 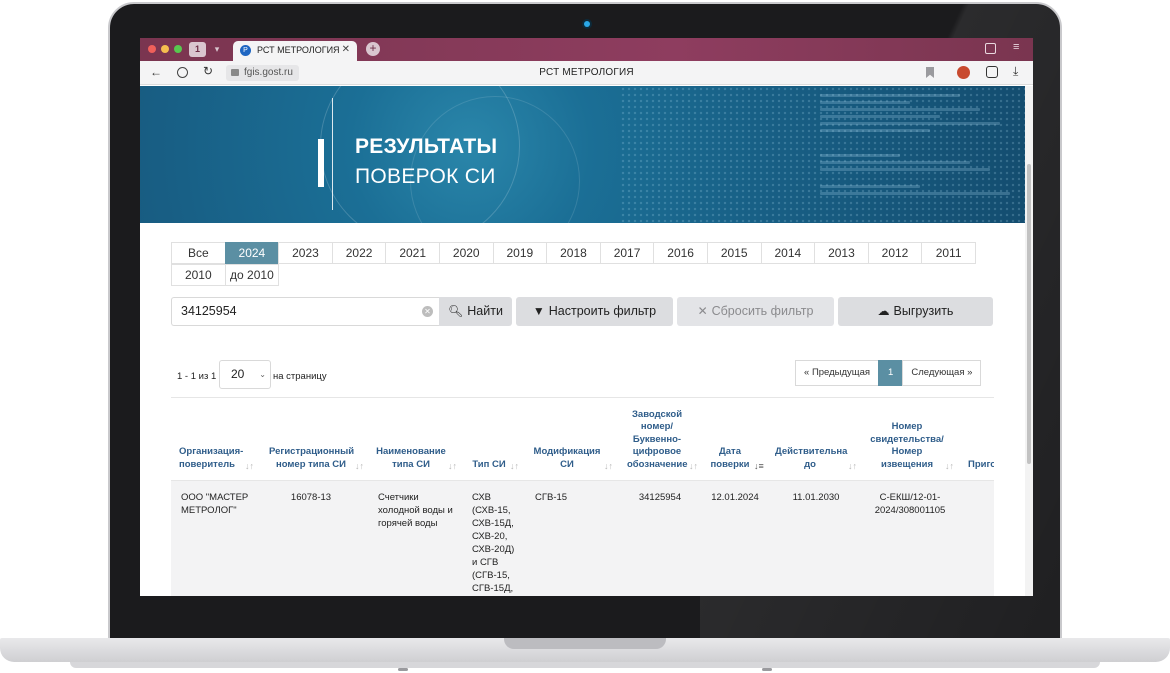 What do you see at coordinates (702, 311) in the screenshot?
I see `close-icon: ✕` at bounding box center [702, 311].